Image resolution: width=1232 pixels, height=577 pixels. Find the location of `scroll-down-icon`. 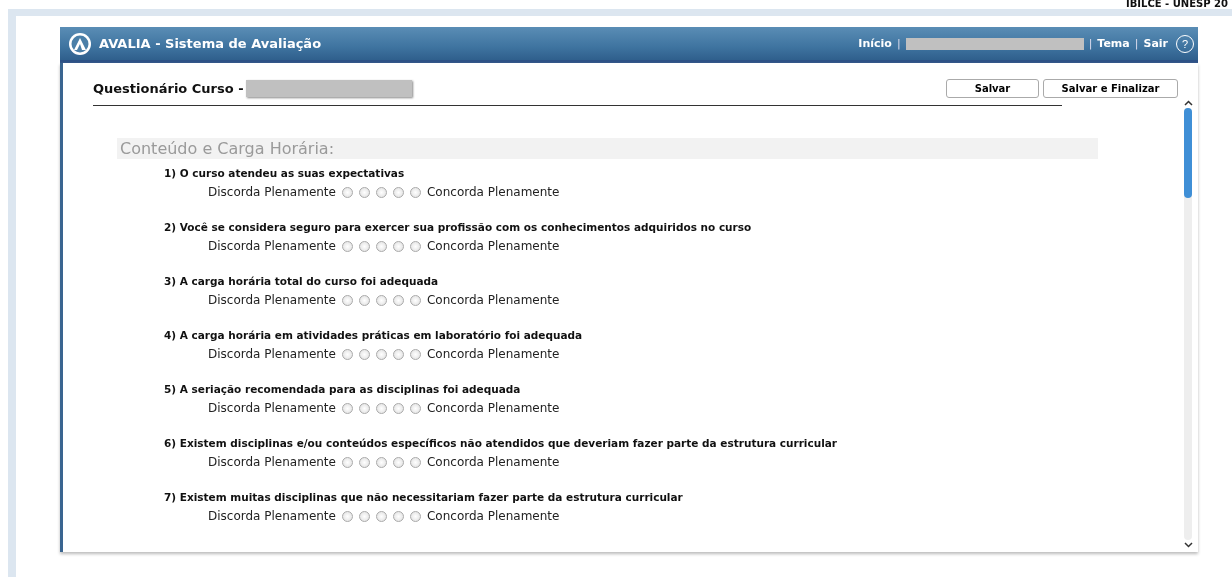

scroll-down-icon is located at coordinates (1188, 545).